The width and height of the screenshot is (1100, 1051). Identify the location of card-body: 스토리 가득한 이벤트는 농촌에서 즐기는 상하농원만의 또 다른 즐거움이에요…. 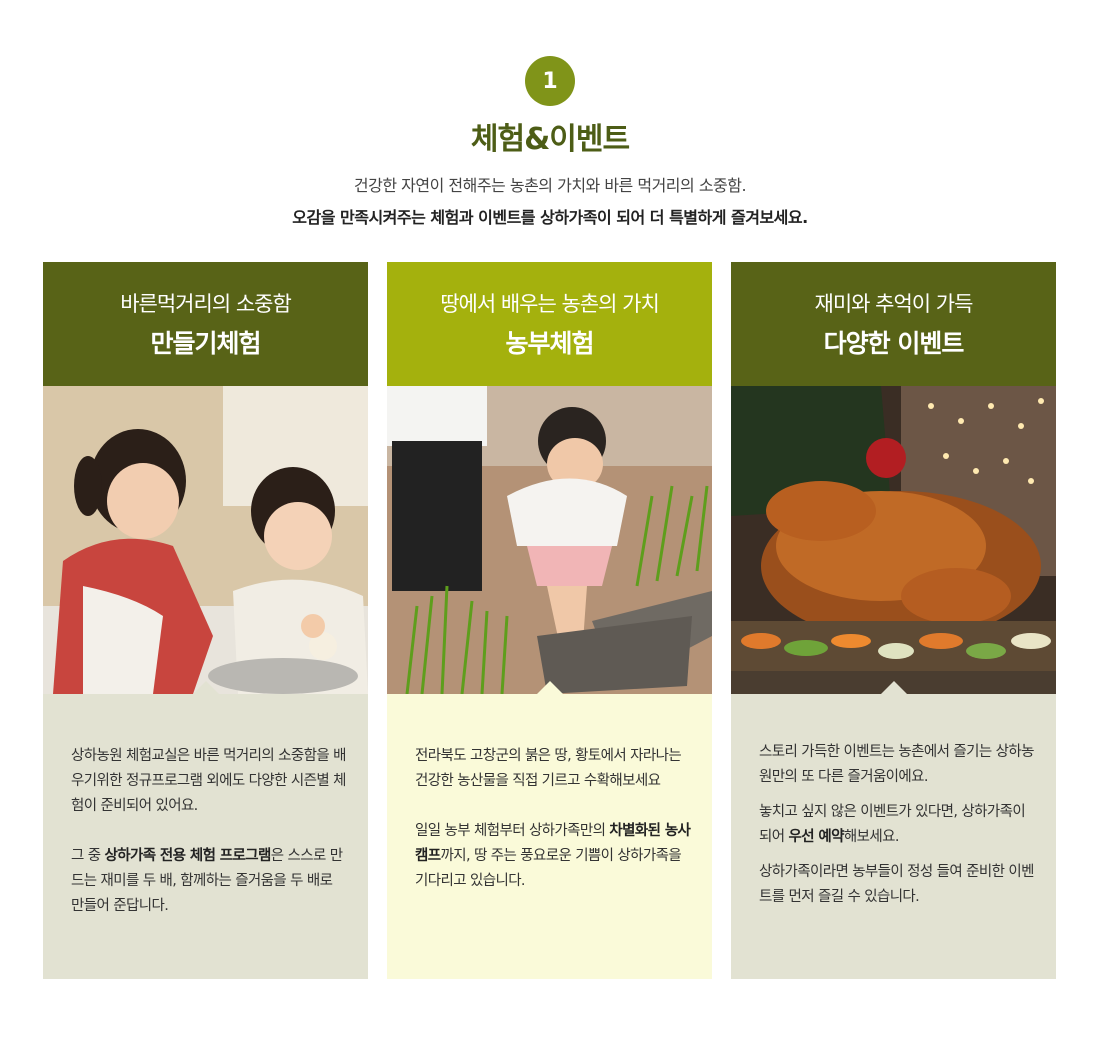
(893, 836).